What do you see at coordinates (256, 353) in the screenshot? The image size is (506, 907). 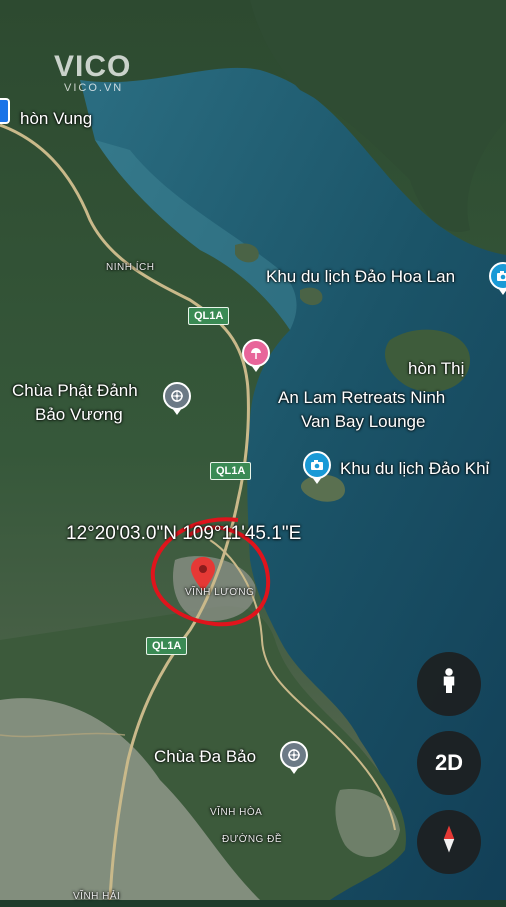 I see `beach-umbrella-icon` at bounding box center [256, 353].